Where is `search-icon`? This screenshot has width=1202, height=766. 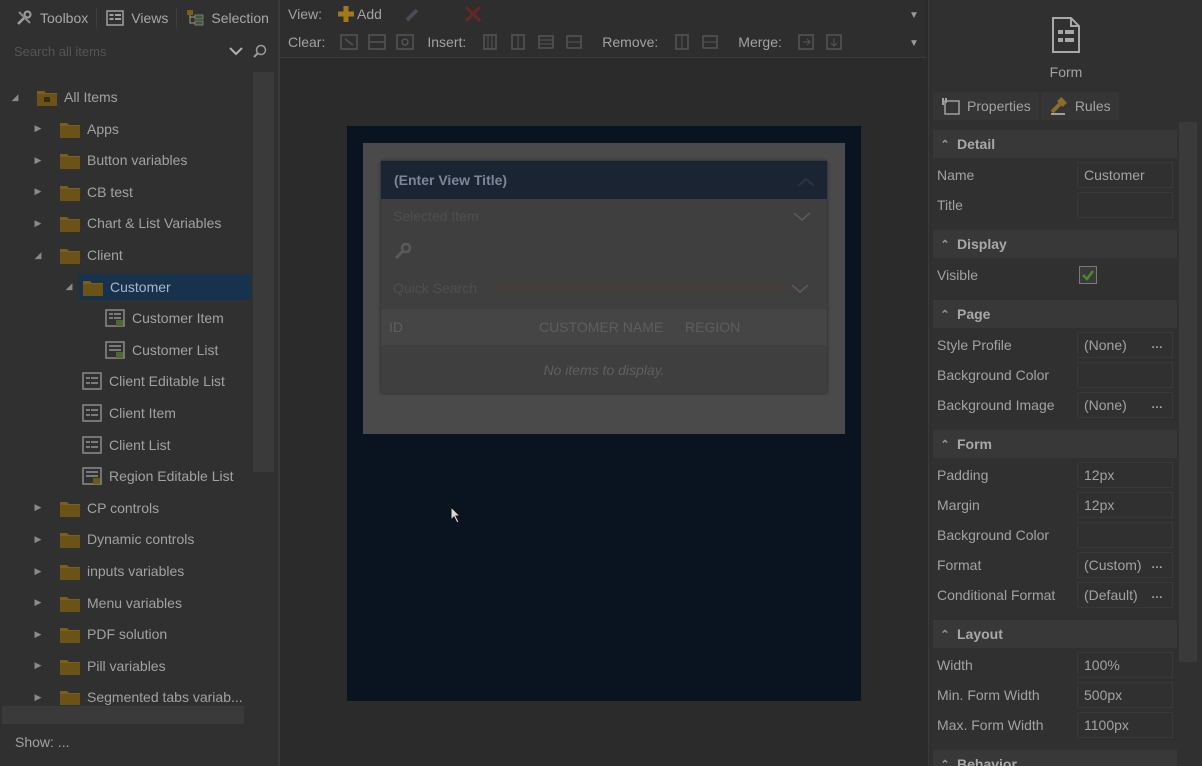 search-icon is located at coordinates (260, 51).